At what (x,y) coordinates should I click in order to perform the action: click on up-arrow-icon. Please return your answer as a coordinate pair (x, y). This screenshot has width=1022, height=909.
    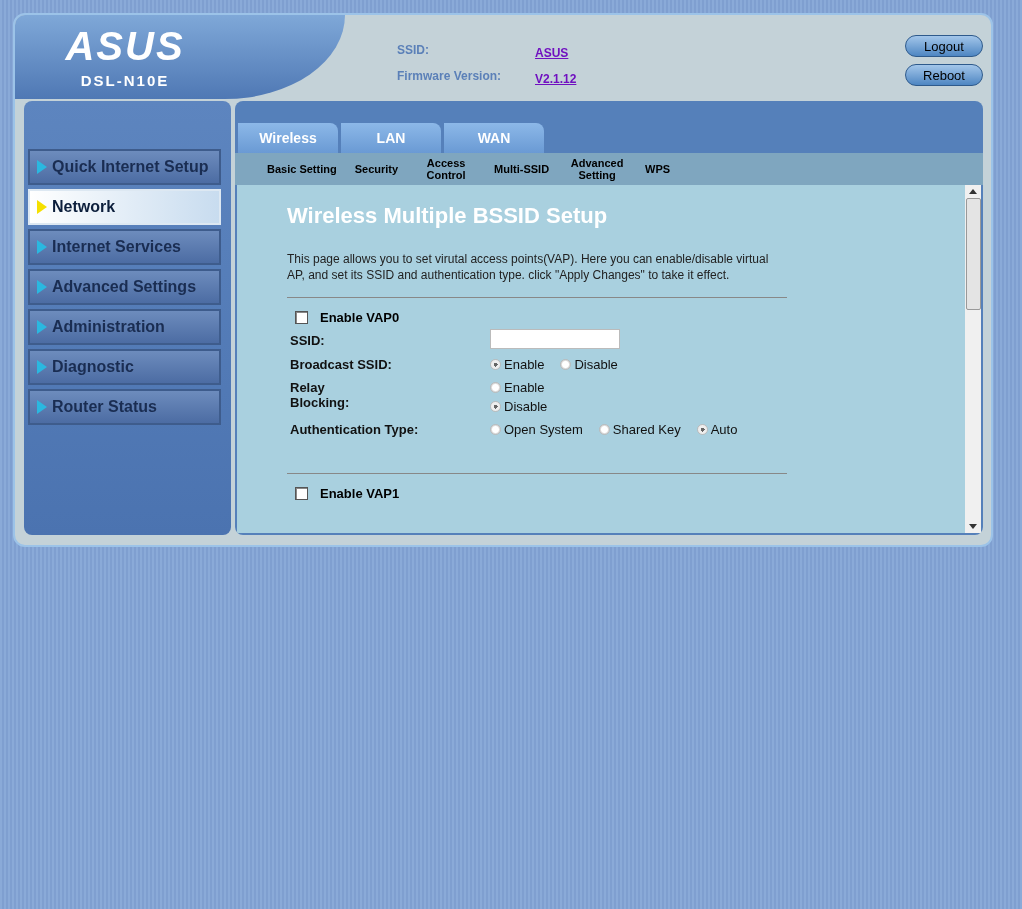
    Looking at the image, I should click on (973, 191).